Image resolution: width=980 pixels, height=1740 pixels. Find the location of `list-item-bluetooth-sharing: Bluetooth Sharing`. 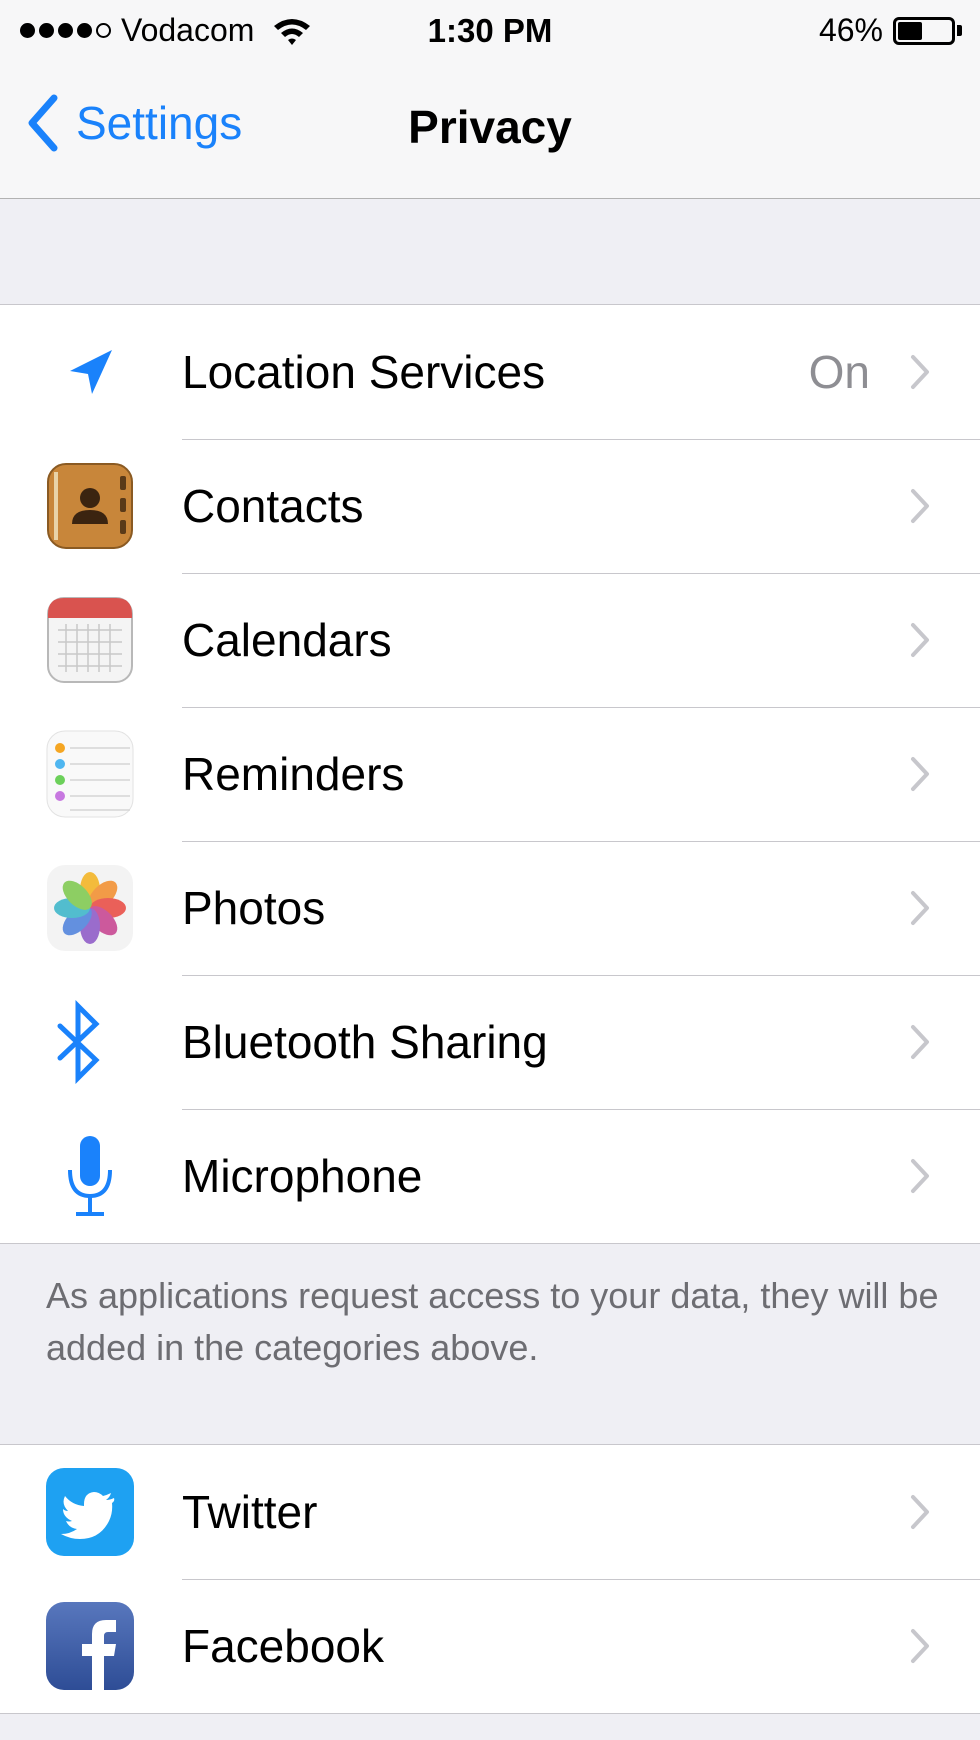

list-item-bluetooth-sharing: Bluetooth Sharing is located at coordinates (490, 1042).